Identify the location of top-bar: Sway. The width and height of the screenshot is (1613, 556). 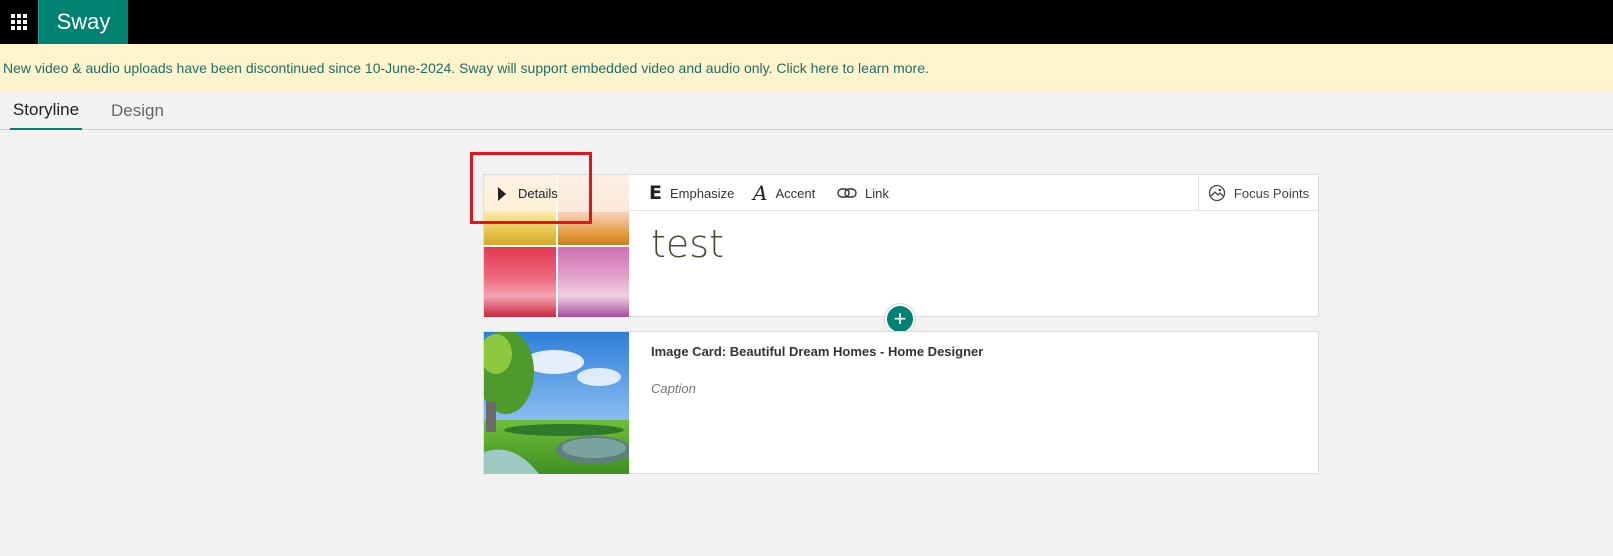
(806, 22).